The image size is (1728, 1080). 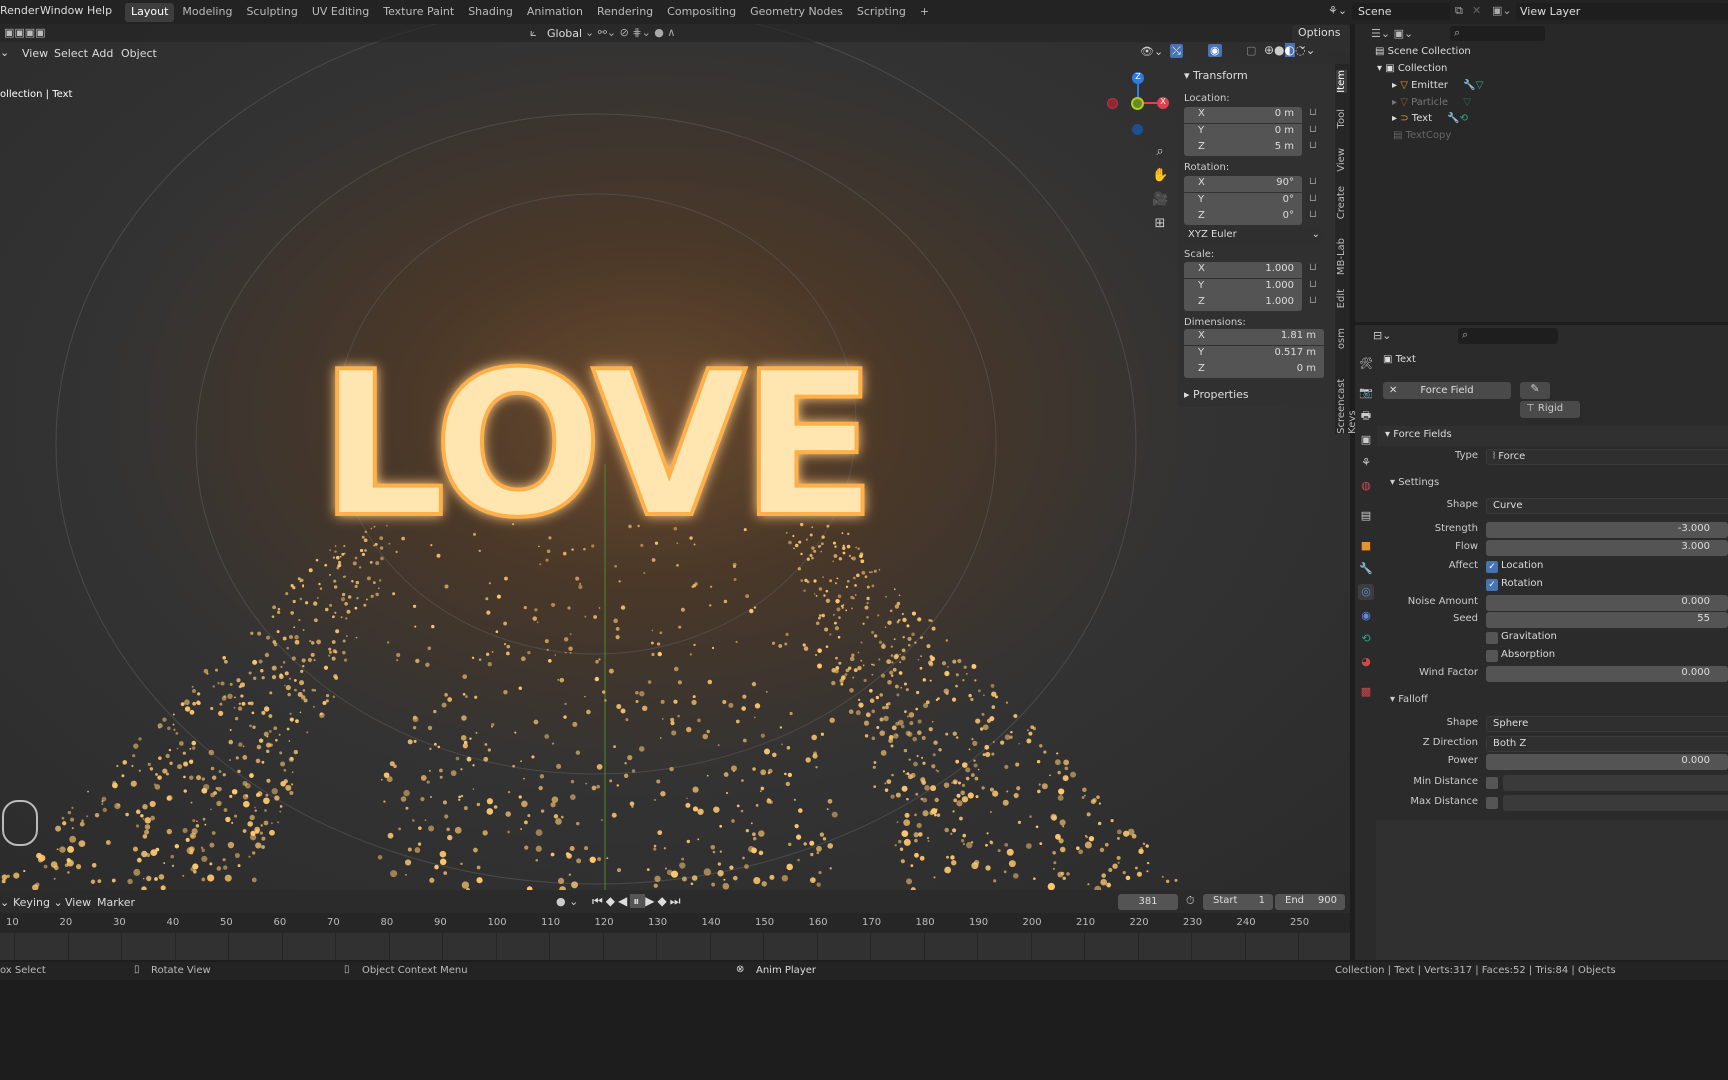 I want to click on tool-icon: 🛠, so click(x=1366, y=364).